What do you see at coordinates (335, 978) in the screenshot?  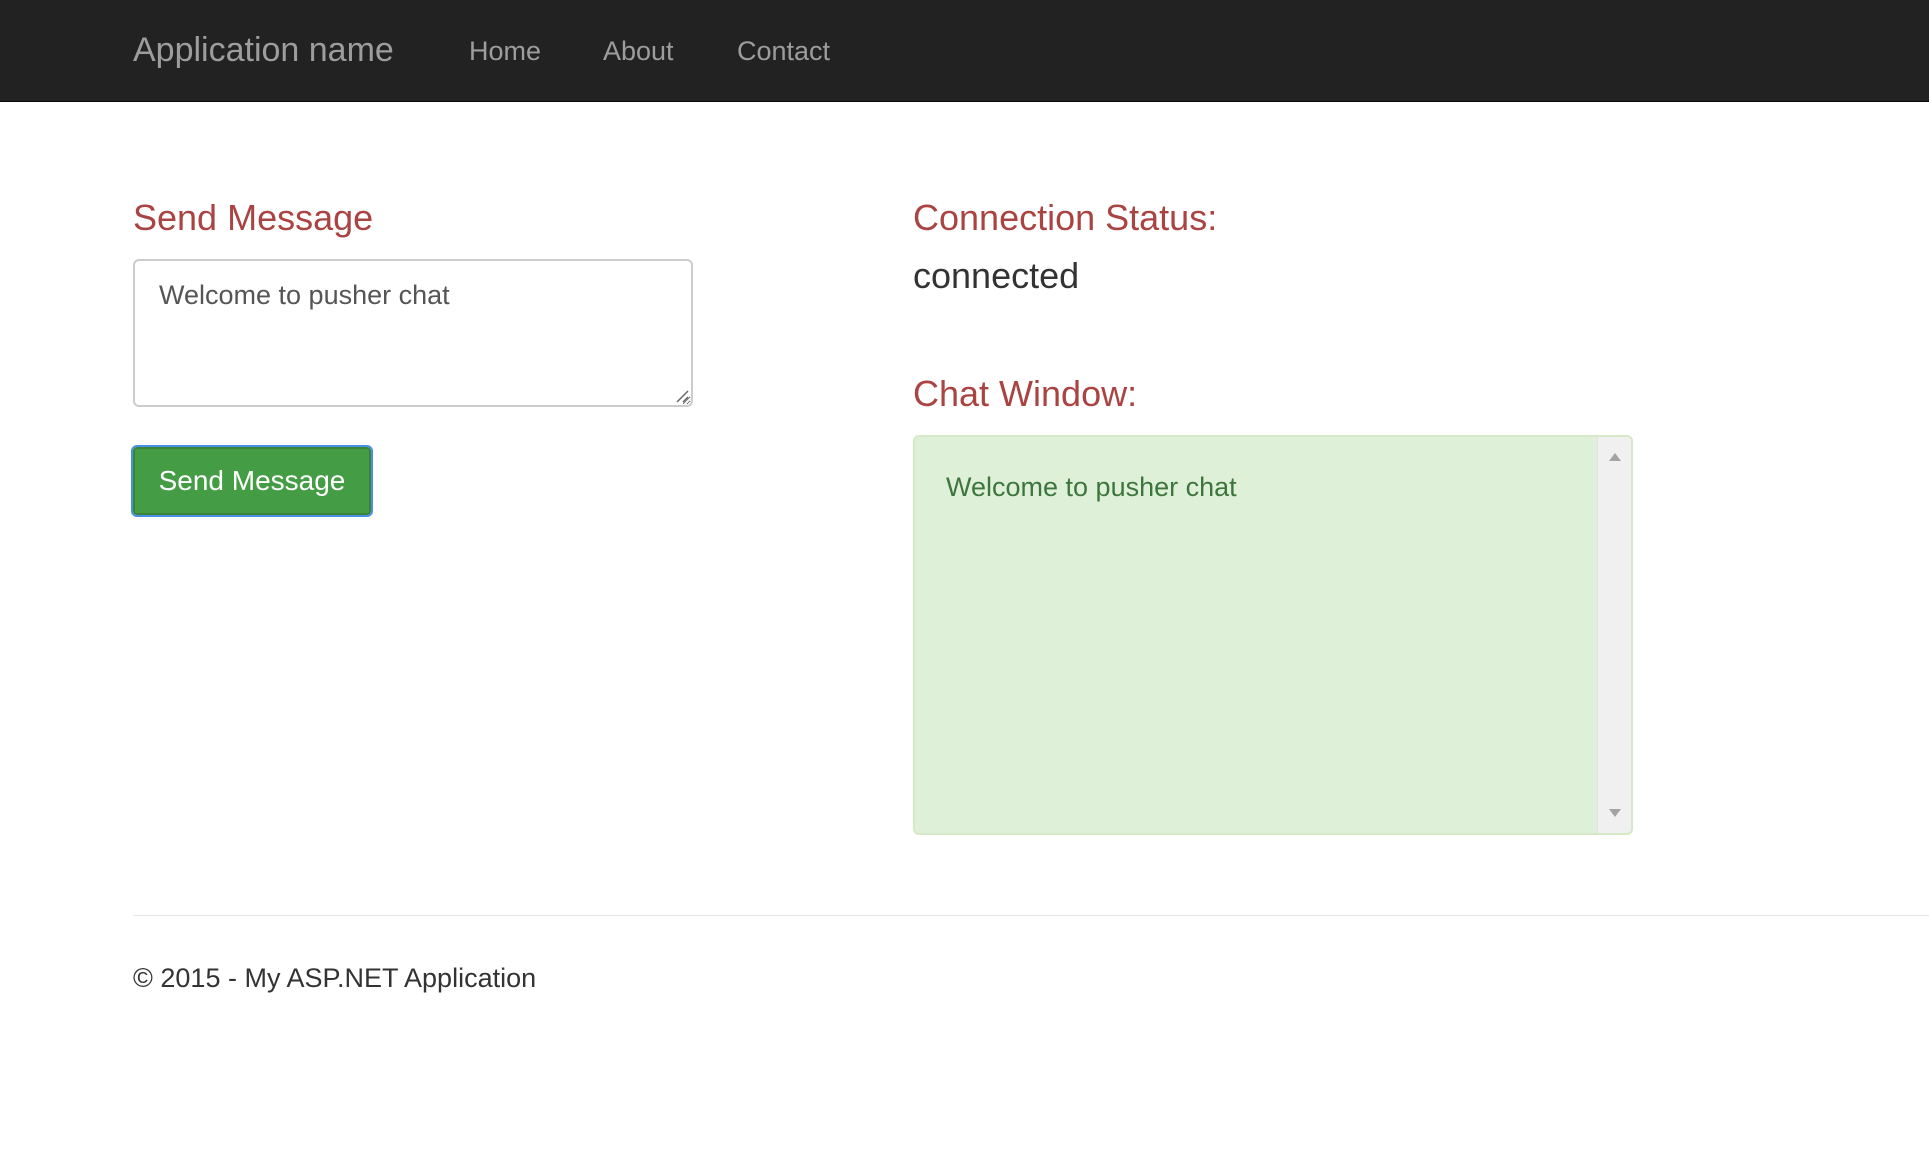 I see `footer-copyright: © 2015 - My ASP.NET Application` at bounding box center [335, 978].